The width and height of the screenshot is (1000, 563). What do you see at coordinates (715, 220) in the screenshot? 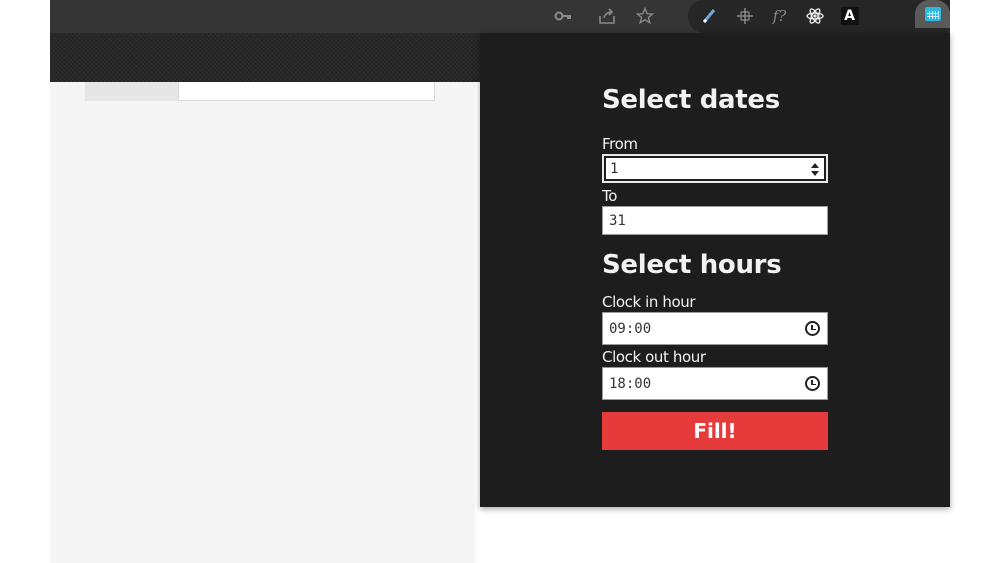
I see `to-number-input: 31` at bounding box center [715, 220].